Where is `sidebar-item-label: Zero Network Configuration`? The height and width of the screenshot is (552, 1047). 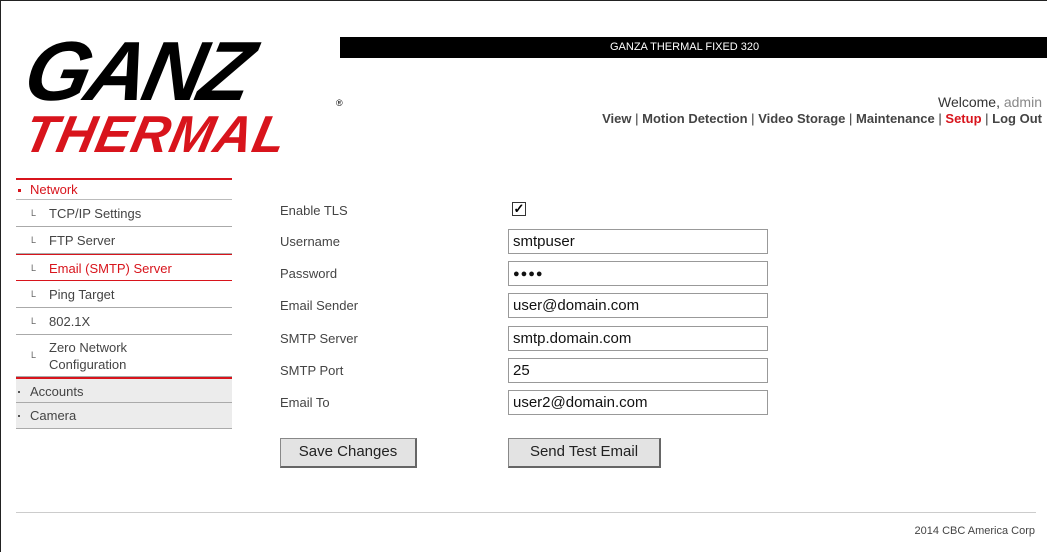
sidebar-item-label: Zero Network Configuration is located at coordinates (88, 356).